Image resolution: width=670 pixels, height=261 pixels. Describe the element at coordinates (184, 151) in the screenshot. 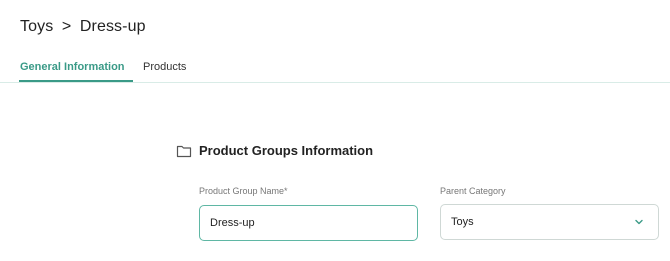

I see `folder-icon` at that location.